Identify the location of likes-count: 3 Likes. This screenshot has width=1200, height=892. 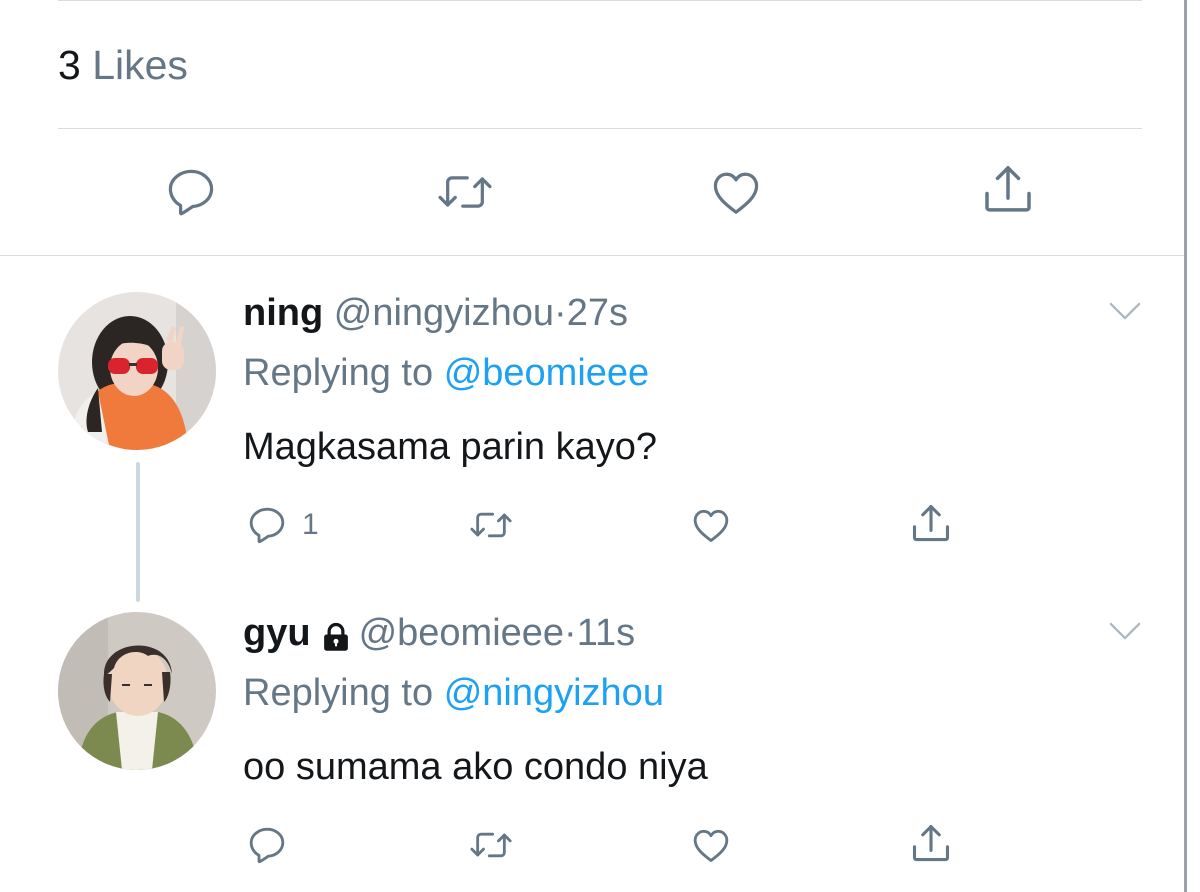
(123, 65).